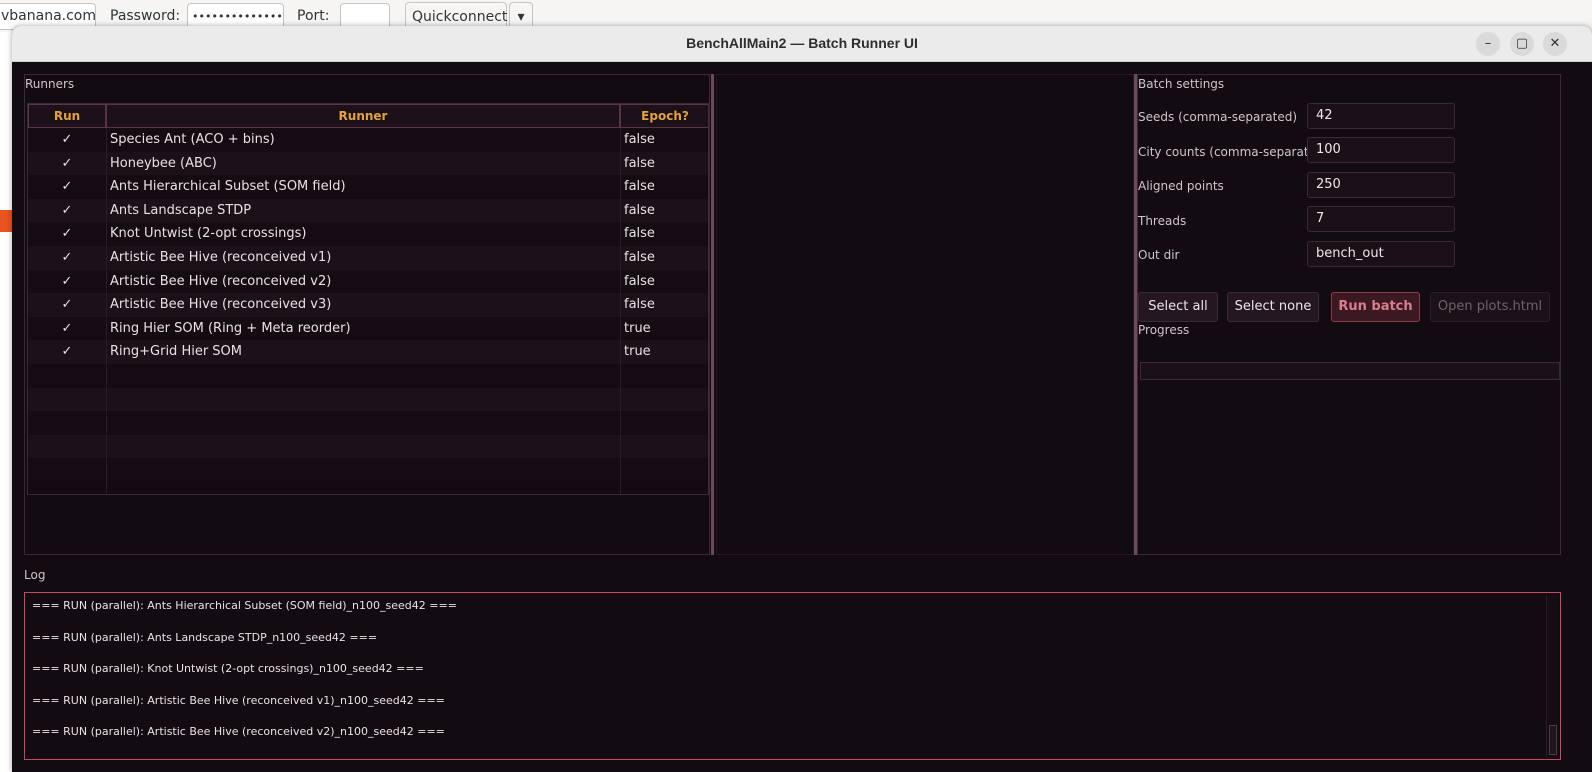  Describe the element at coordinates (313, 16) in the screenshot. I see `port-label: Port:` at that location.